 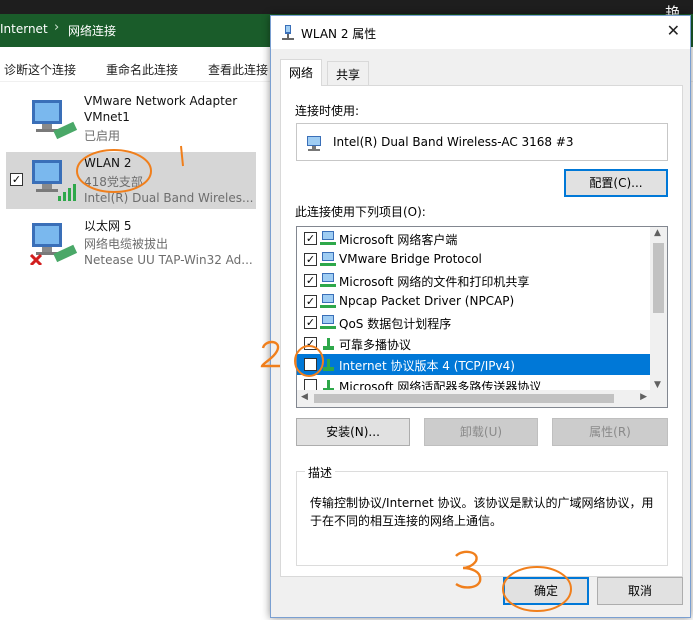 I want to click on adapter-box: Intel(R) Dual Band Wireless-AC 3168 #3, so click(x=482, y=142).